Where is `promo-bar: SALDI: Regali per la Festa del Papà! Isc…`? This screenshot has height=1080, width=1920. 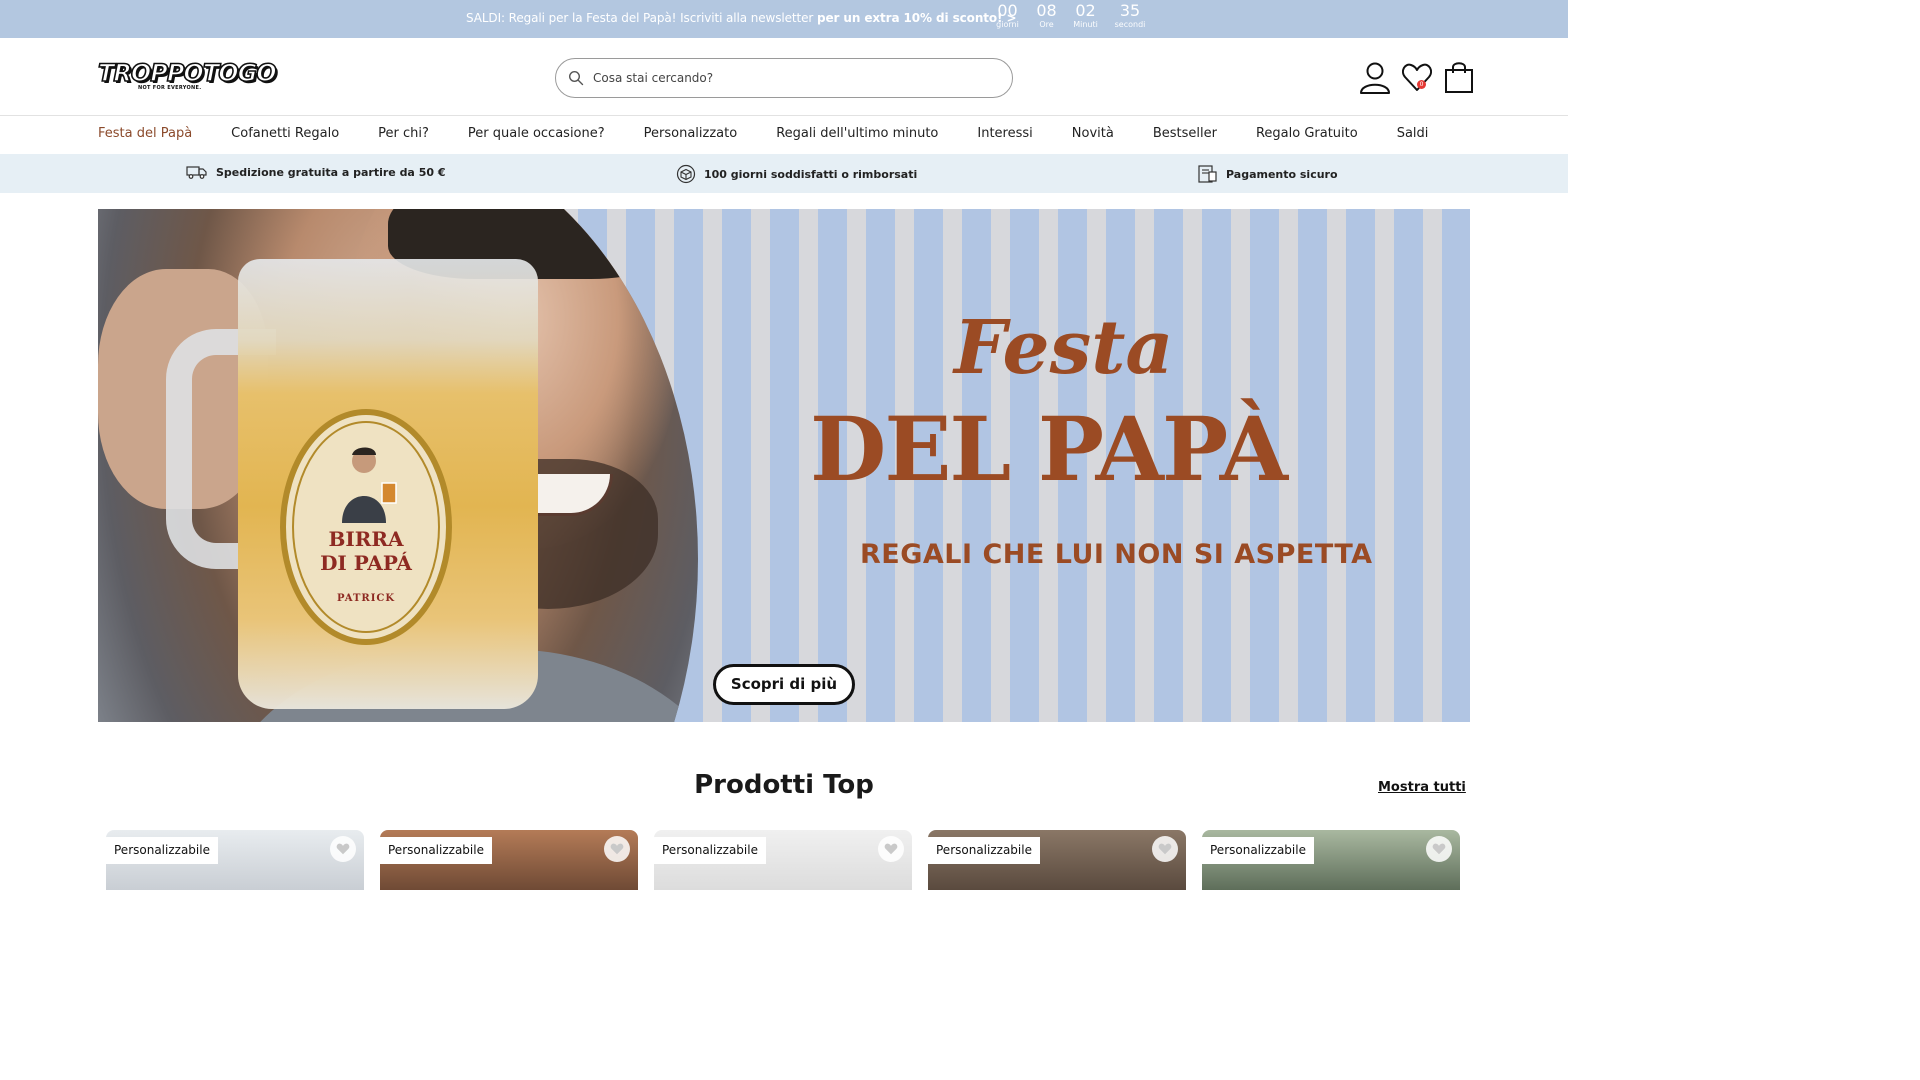
promo-bar: SALDI: Regali per la Festa del Papà! Isc… is located at coordinates (784, 19).